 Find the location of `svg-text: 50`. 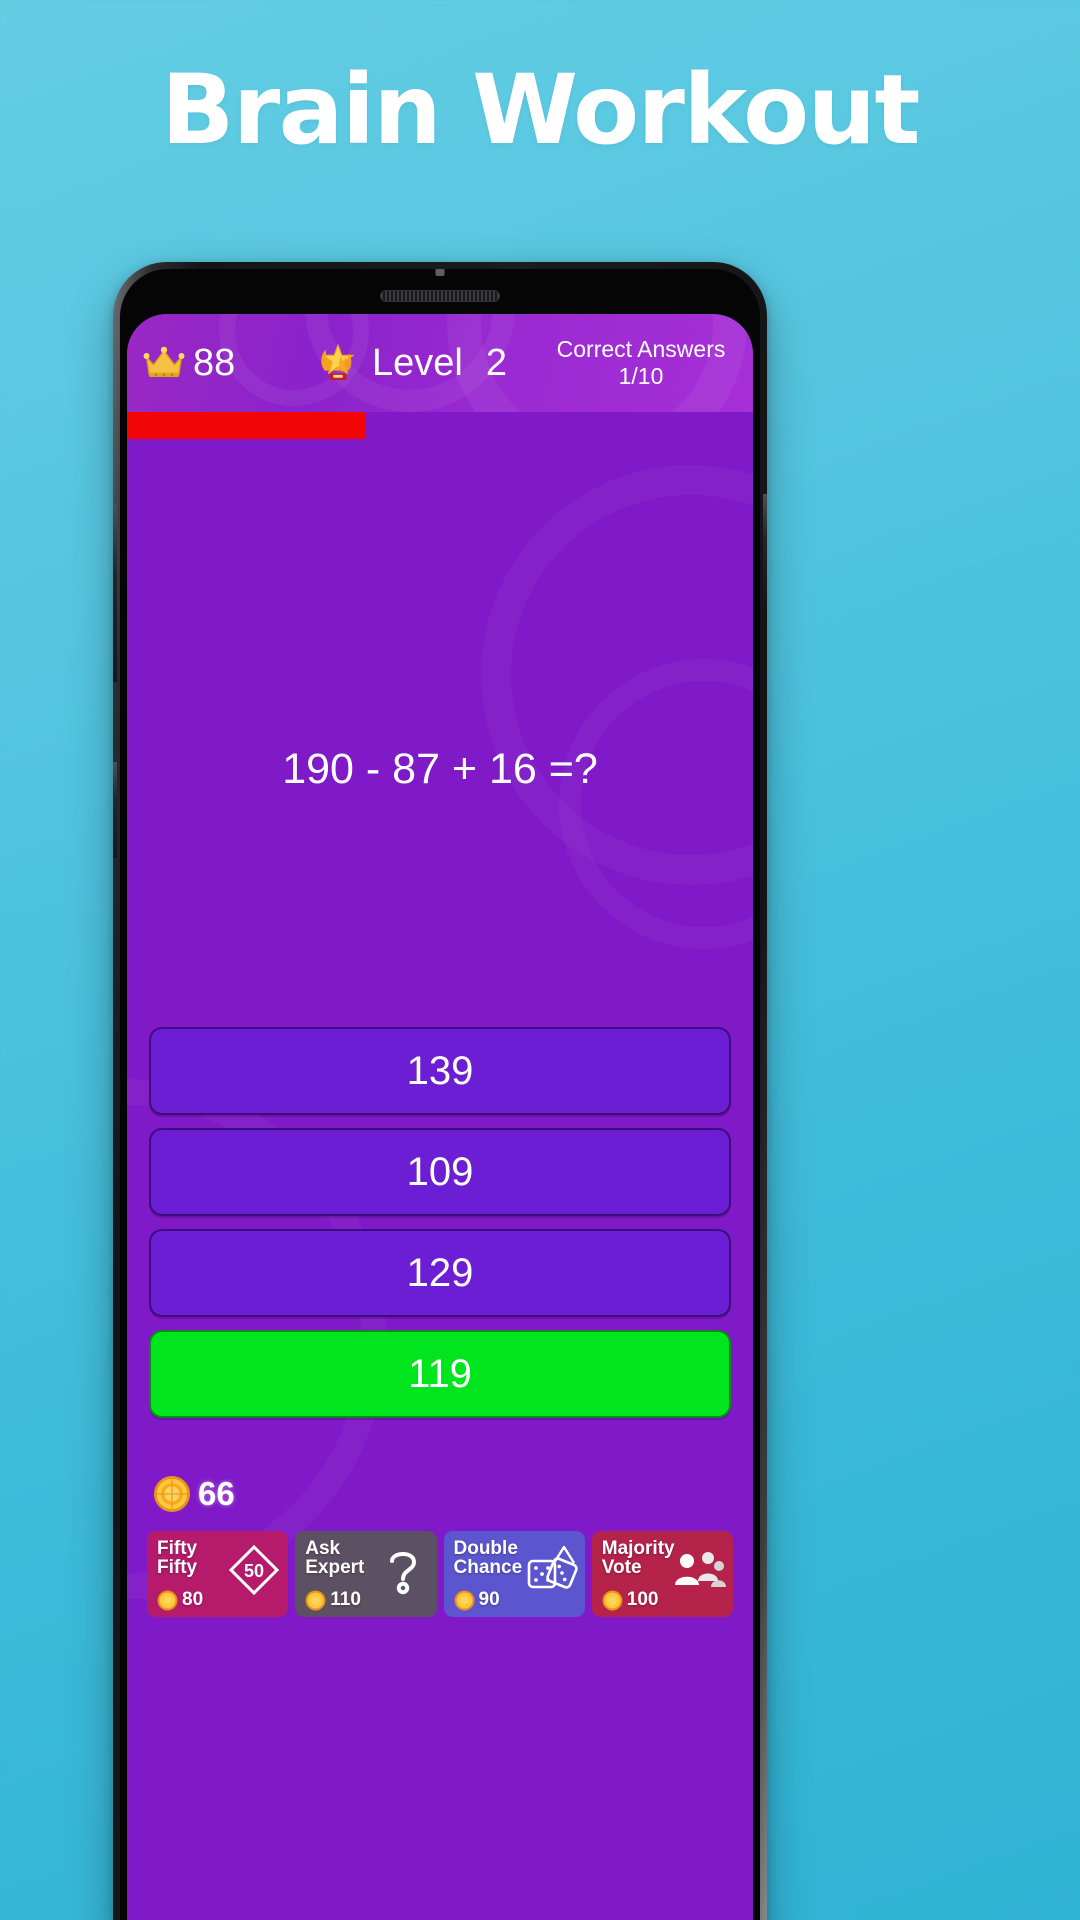

svg-text: 50 is located at coordinates (254, 1571).